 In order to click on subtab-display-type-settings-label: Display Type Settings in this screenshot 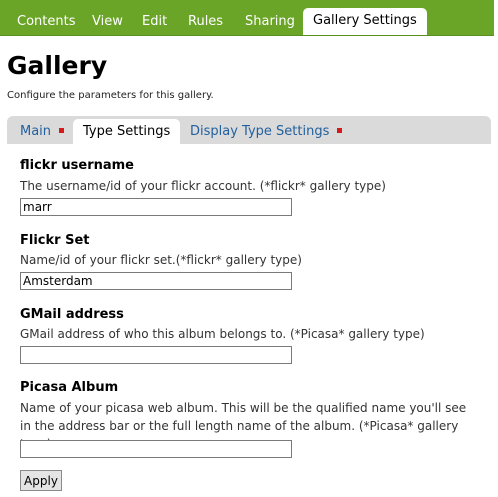, I will do `click(260, 131)`.